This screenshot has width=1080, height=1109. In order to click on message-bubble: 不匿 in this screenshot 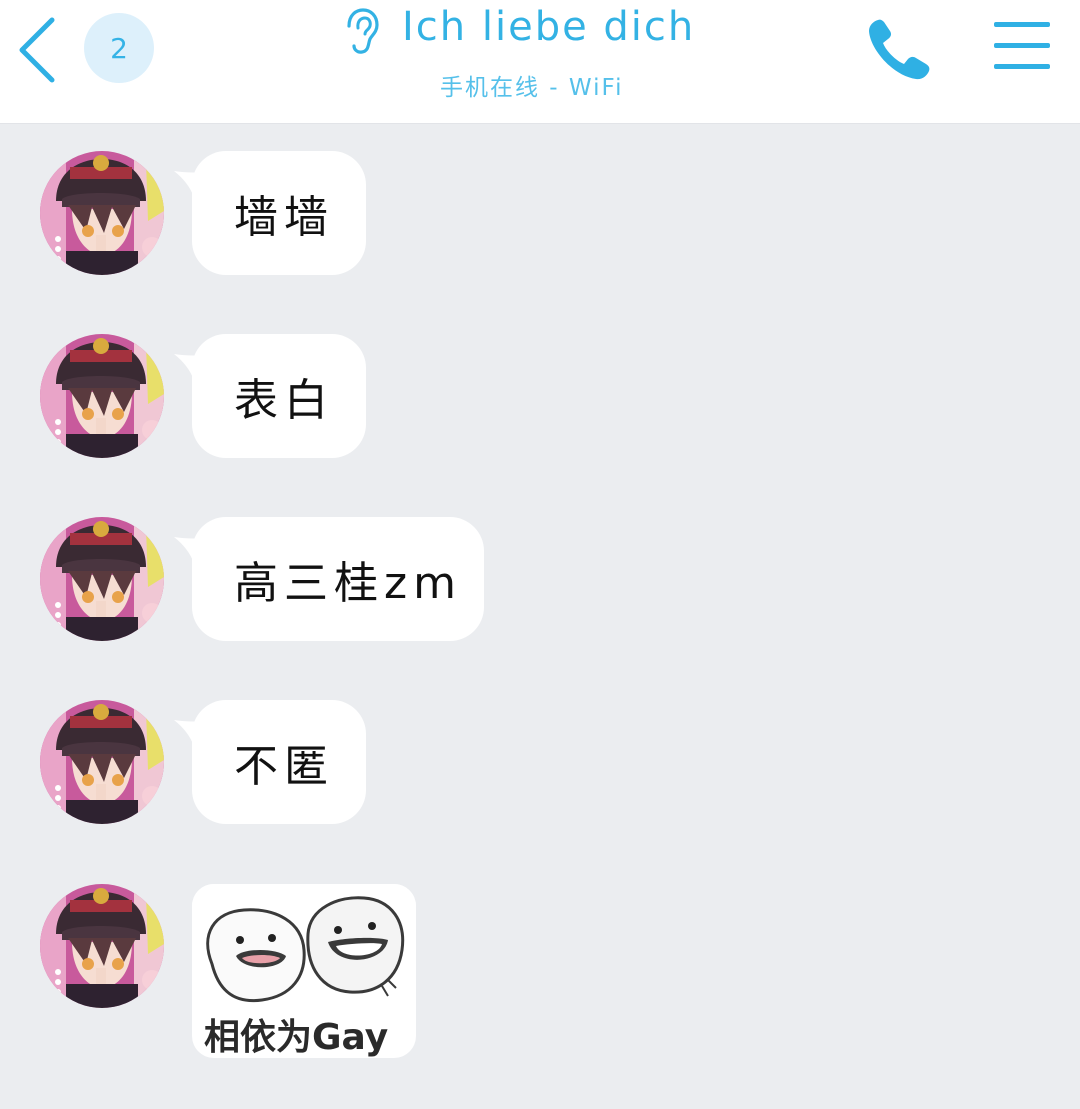, I will do `click(279, 762)`.